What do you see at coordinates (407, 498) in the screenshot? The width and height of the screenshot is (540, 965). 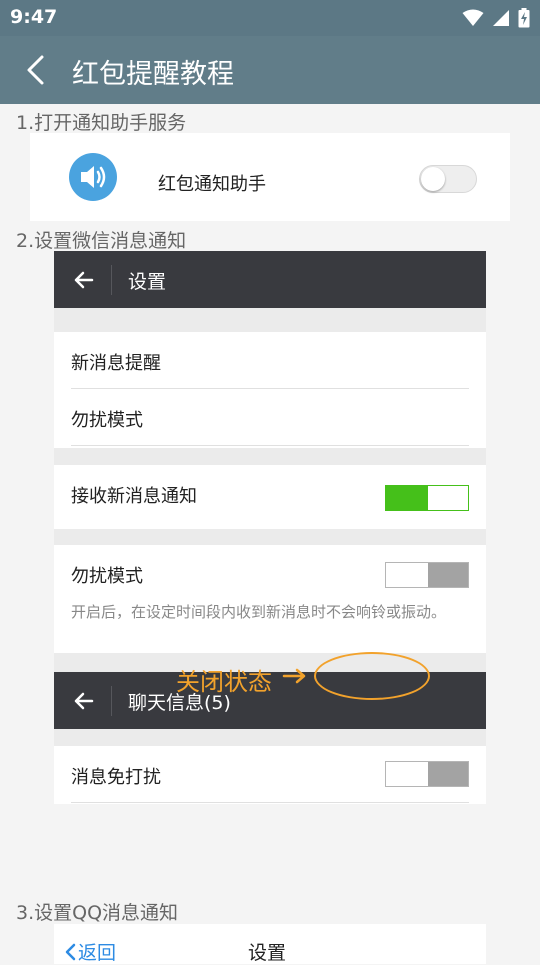 I see `switch-on-fill` at bounding box center [407, 498].